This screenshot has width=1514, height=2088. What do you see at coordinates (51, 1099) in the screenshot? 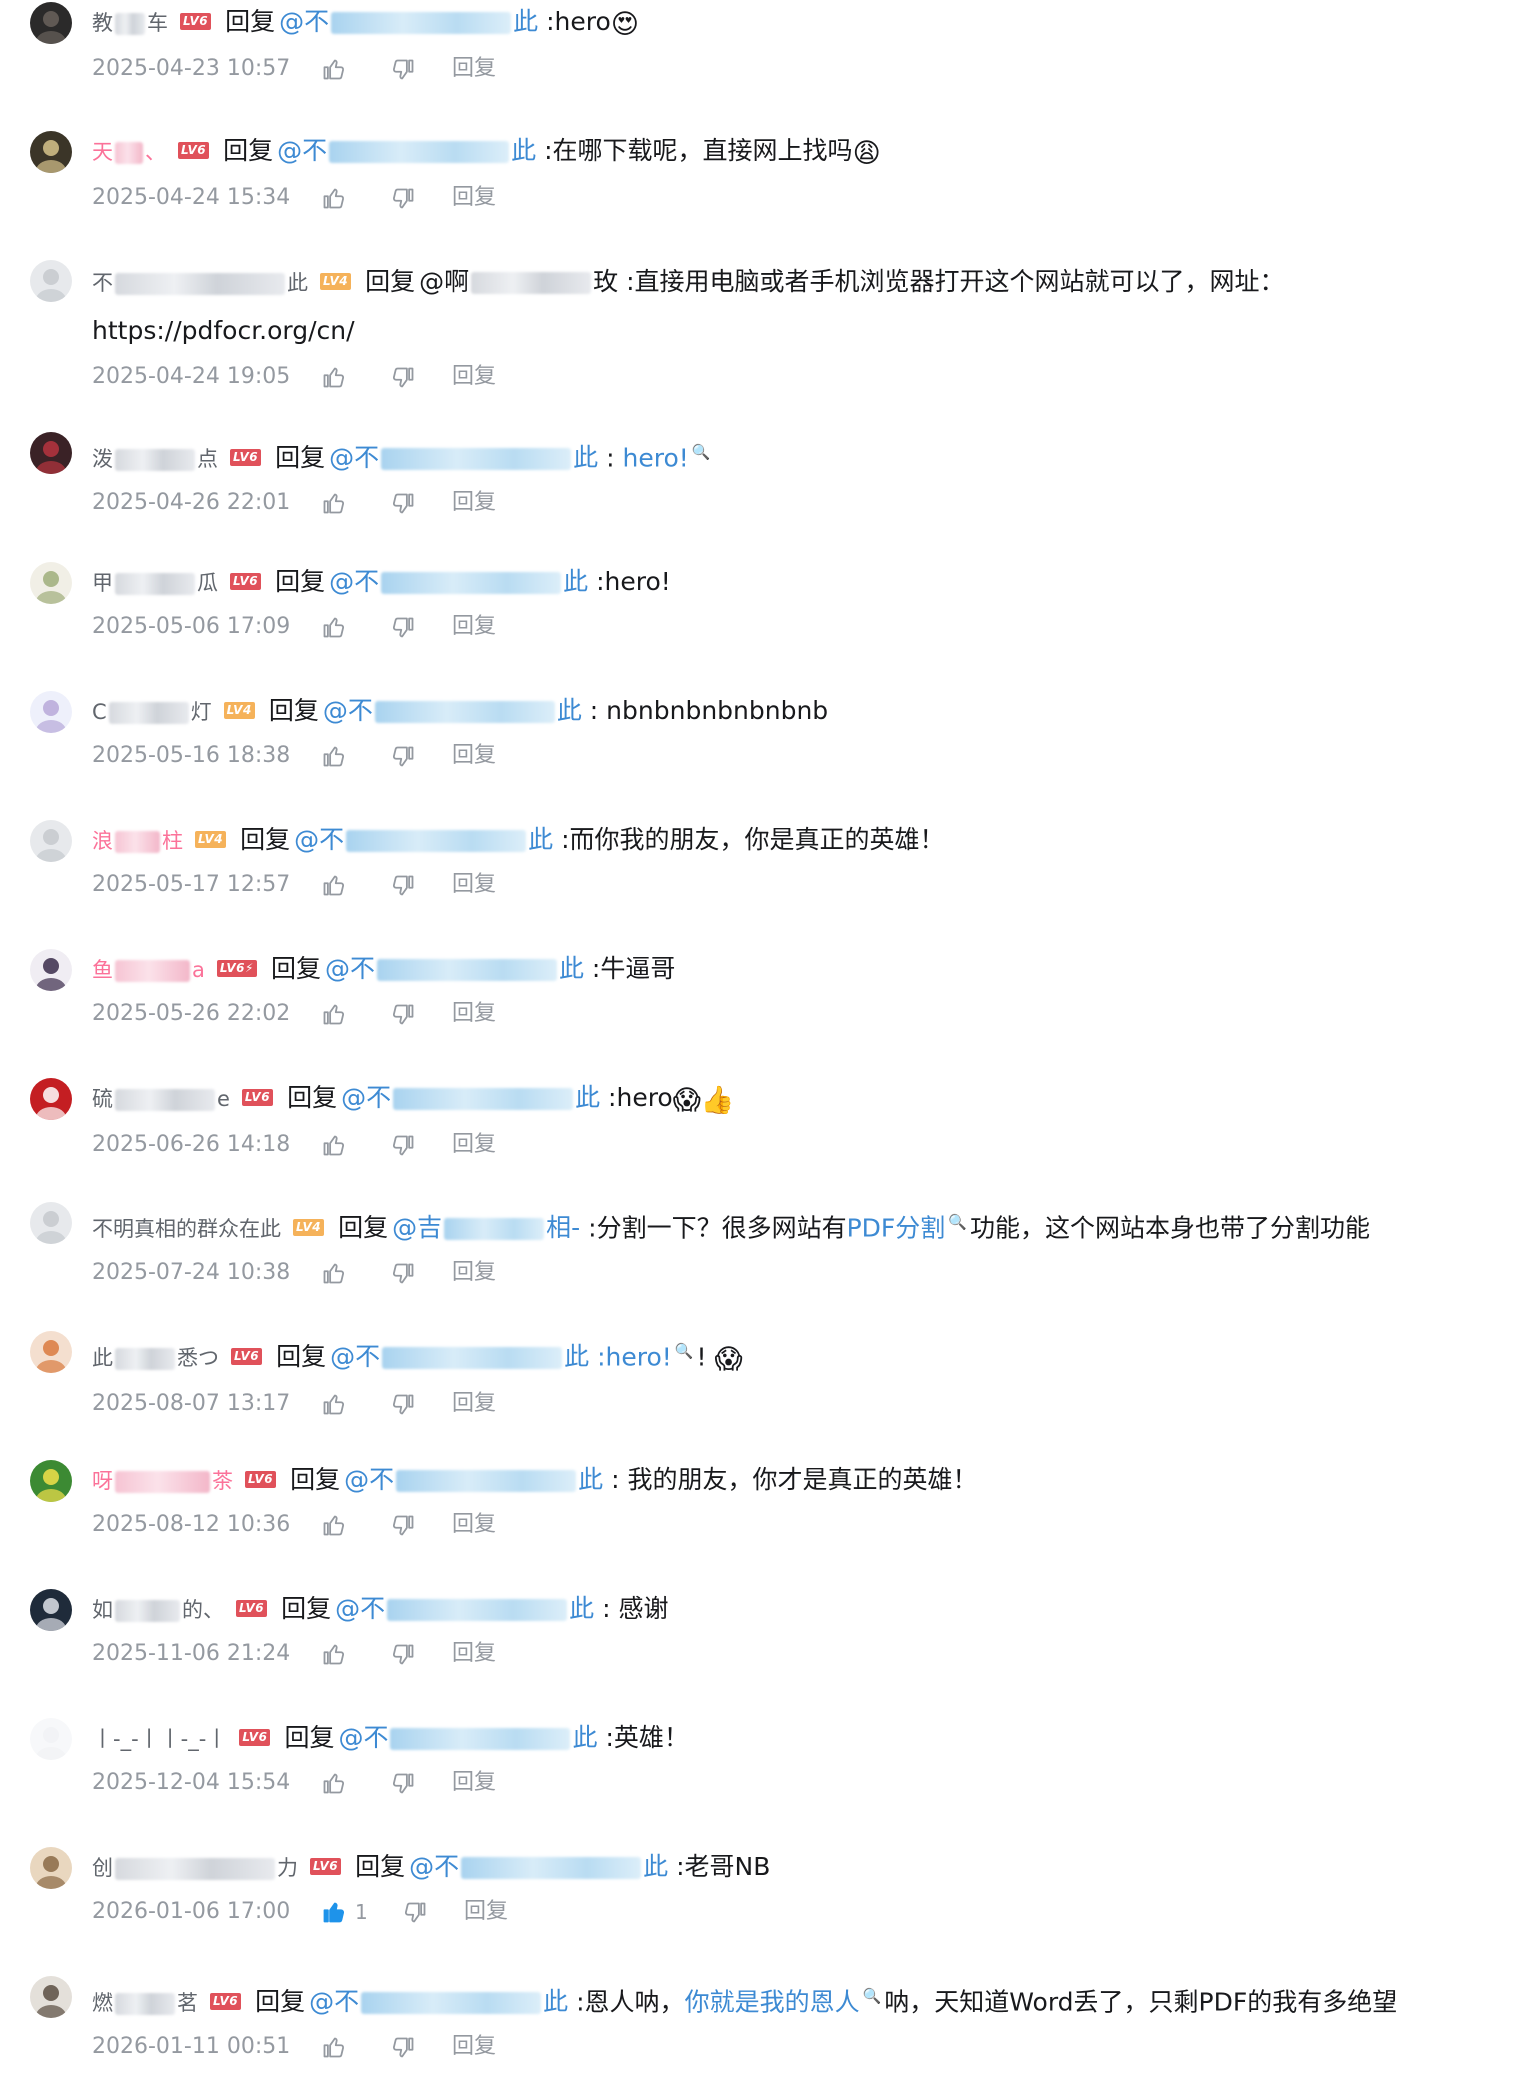
I see `red-ball-avatar-icon` at bounding box center [51, 1099].